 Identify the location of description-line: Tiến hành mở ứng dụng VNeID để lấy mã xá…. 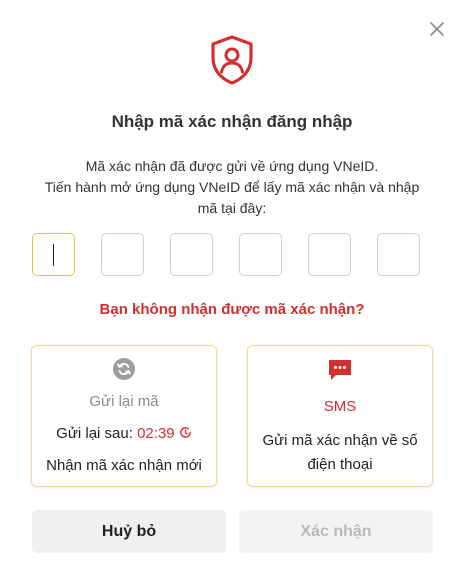
(232, 187).